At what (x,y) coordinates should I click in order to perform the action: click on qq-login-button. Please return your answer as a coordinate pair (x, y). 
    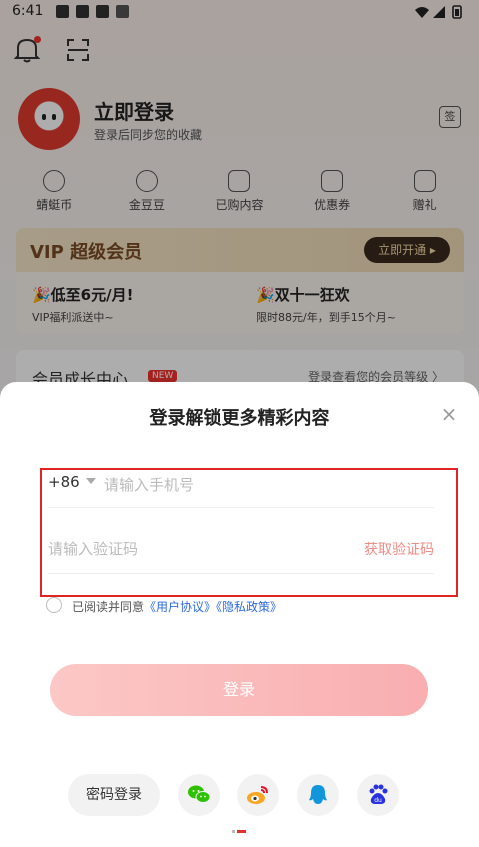
    Looking at the image, I should click on (318, 795).